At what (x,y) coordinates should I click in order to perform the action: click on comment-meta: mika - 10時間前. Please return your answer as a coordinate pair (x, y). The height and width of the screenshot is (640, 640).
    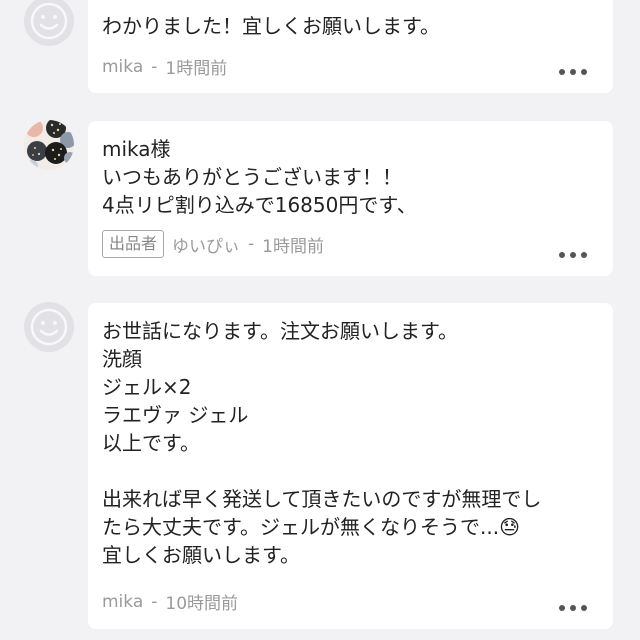
    Looking at the image, I should click on (170, 602).